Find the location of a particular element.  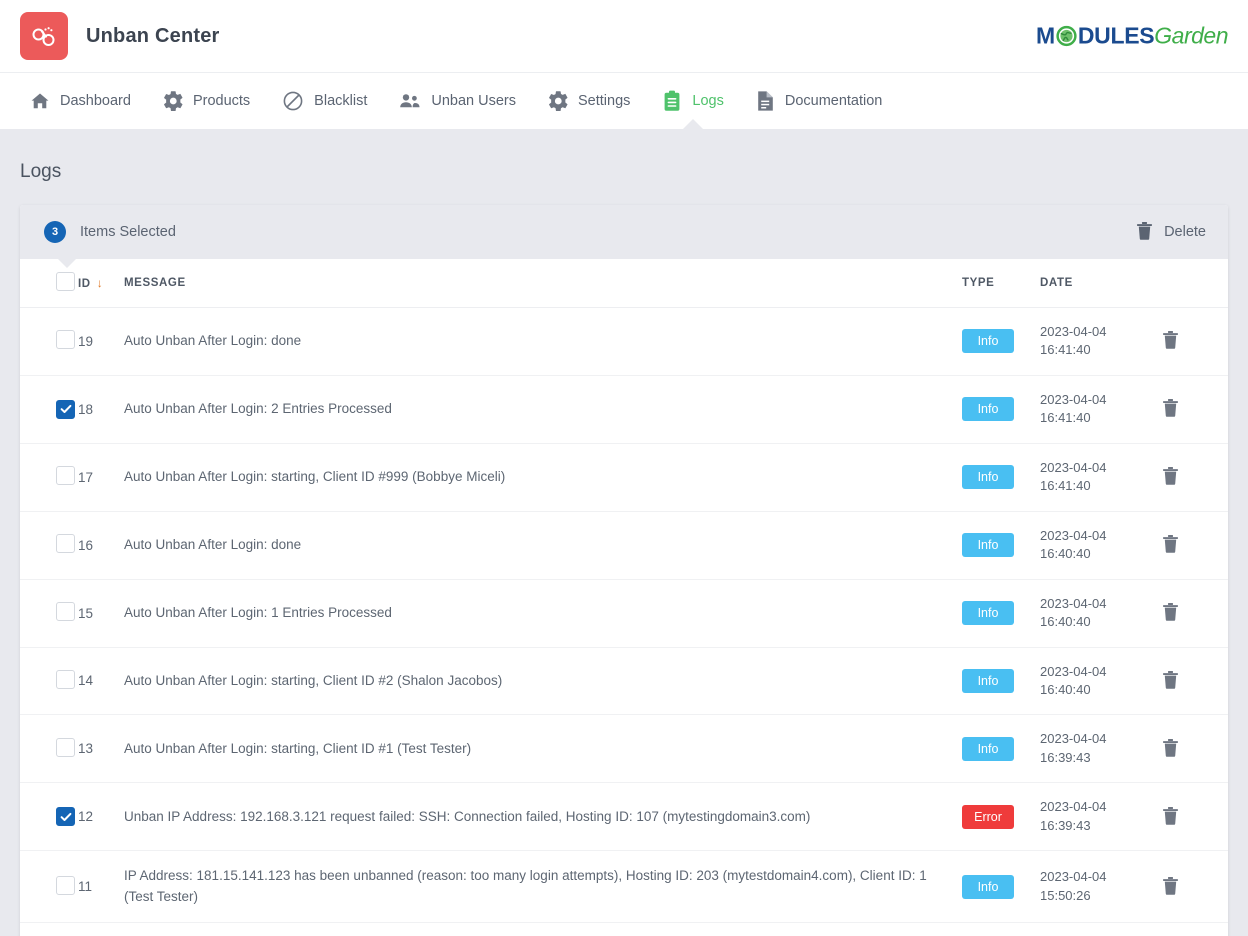

active-tab-pointer is located at coordinates (693, 124).